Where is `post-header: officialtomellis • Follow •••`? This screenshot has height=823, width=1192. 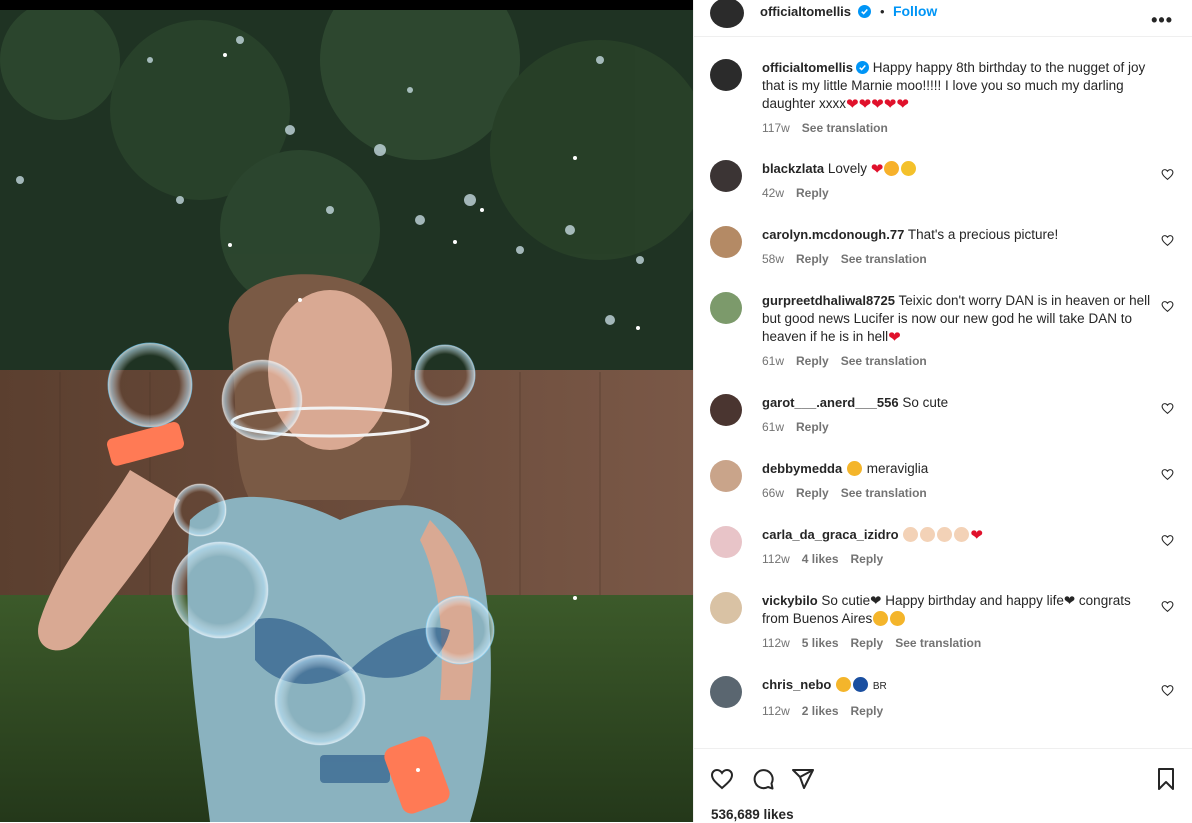 post-header: officialtomellis • Follow ••• is located at coordinates (943, 18).